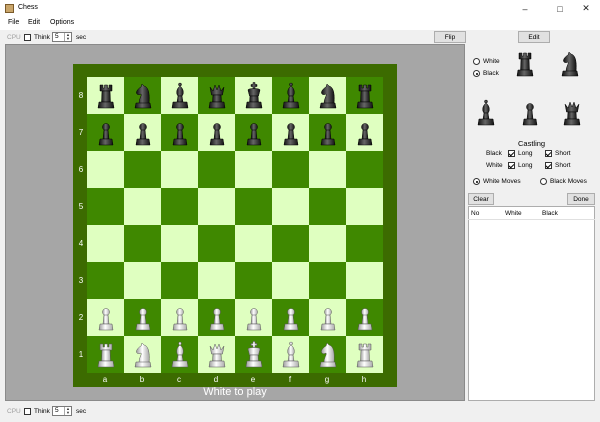 The height and width of the screenshot is (422, 600). What do you see at coordinates (34, 22) in the screenshot?
I see `menu-edit: Edit` at bounding box center [34, 22].